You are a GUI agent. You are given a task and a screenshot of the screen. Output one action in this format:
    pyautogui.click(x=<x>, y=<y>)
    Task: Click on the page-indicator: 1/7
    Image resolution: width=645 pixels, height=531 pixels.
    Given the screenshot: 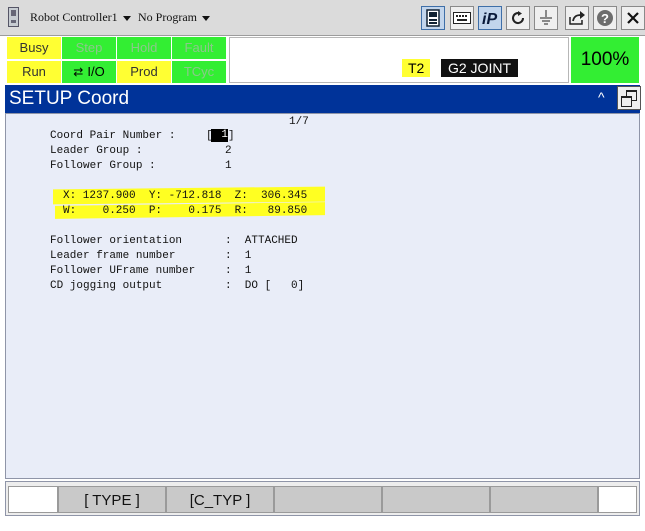 What is the action you would take?
    pyautogui.click(x=299, y=122)
    